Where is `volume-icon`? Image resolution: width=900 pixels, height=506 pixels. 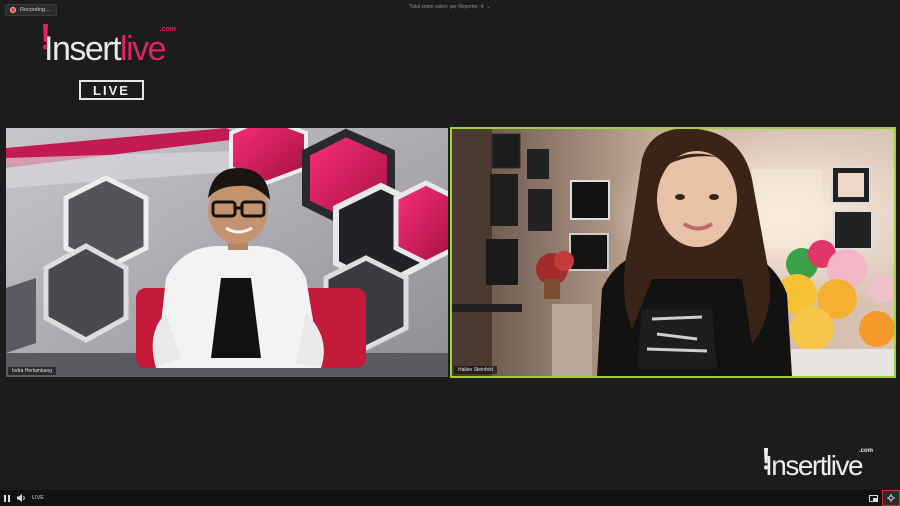 volume-icon is located at coordinates (20, 498).